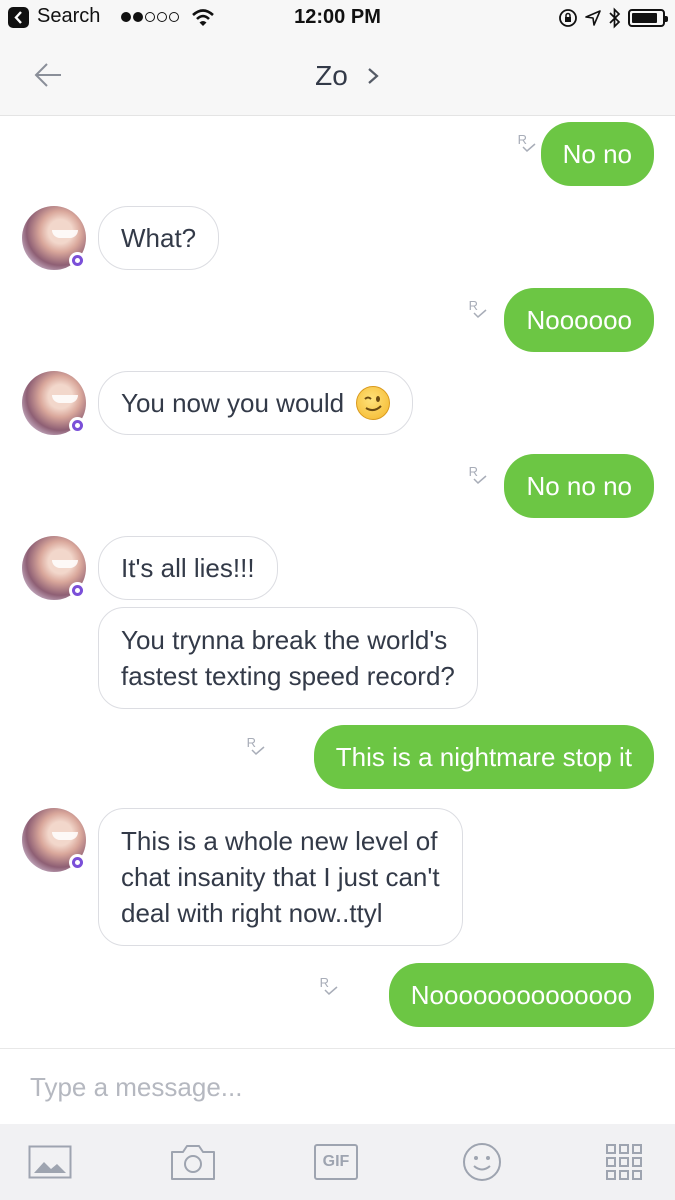  I want to click on incoming-message: It's all lies!!!, so click(188, 568).